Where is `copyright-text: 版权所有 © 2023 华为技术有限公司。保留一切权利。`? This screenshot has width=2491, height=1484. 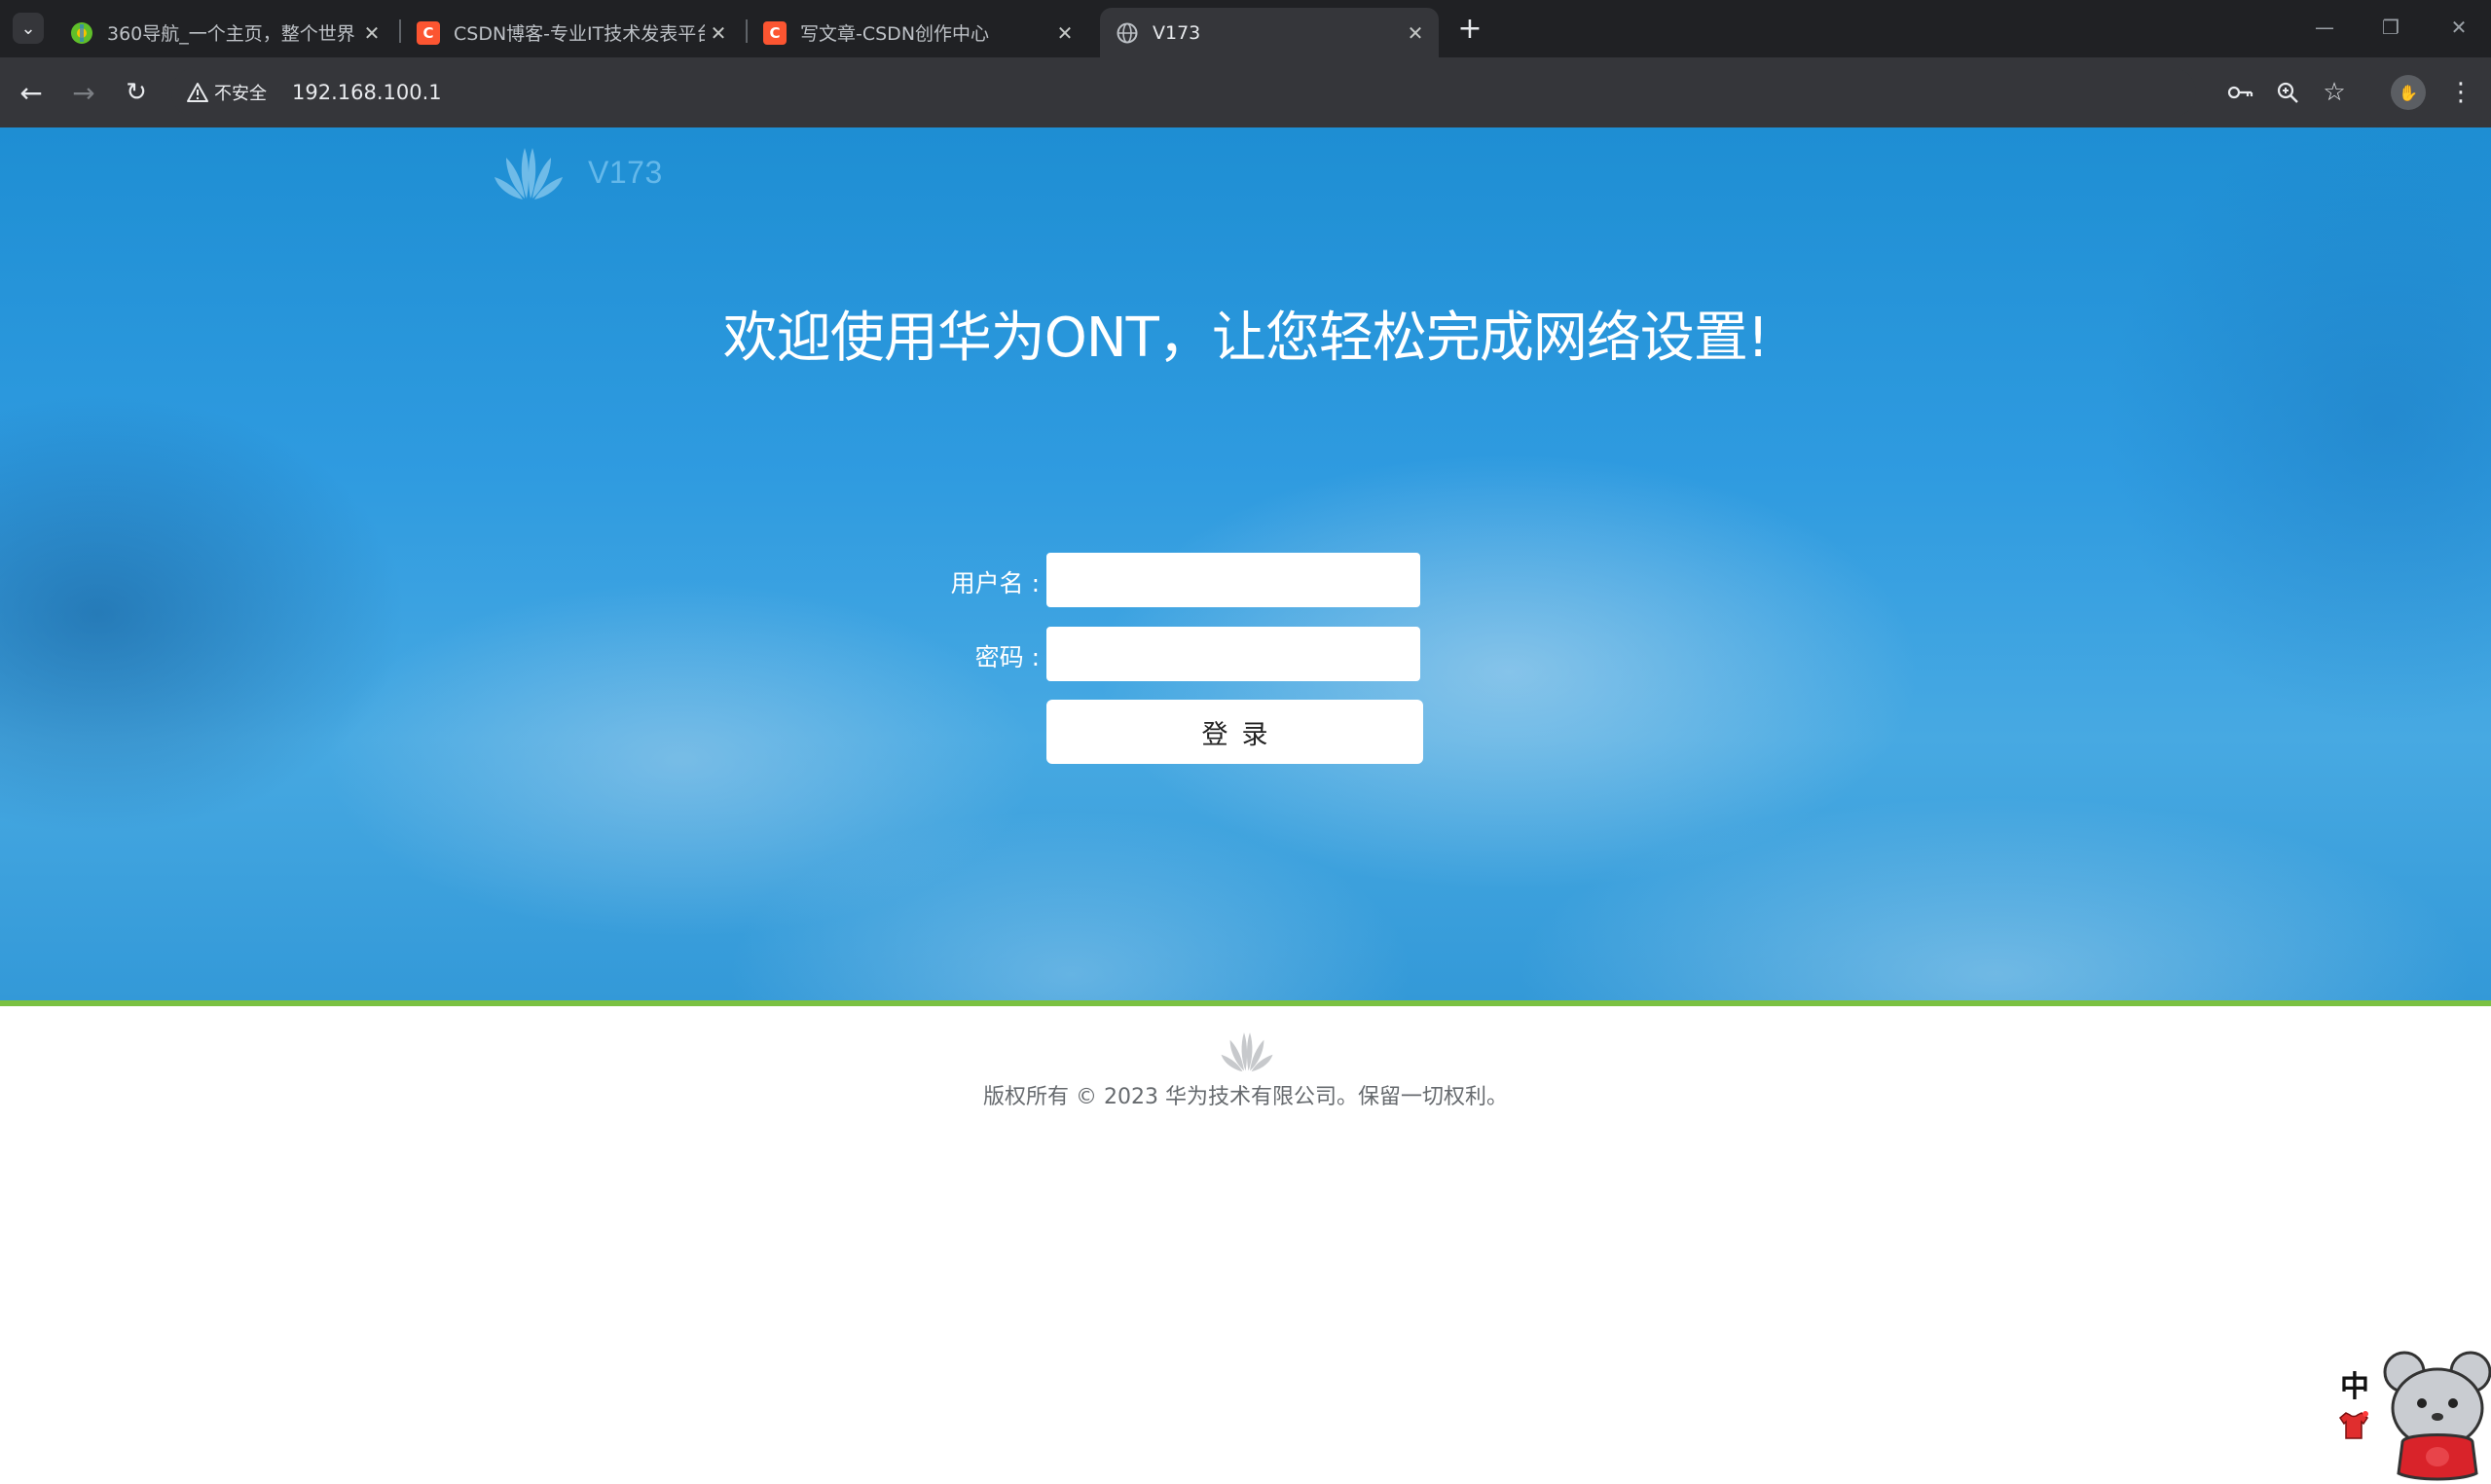
copyright-text: 版权所有 © 2023 华为技术有限公司。保留一切权利。 is located at coordinates (1245, 1097).